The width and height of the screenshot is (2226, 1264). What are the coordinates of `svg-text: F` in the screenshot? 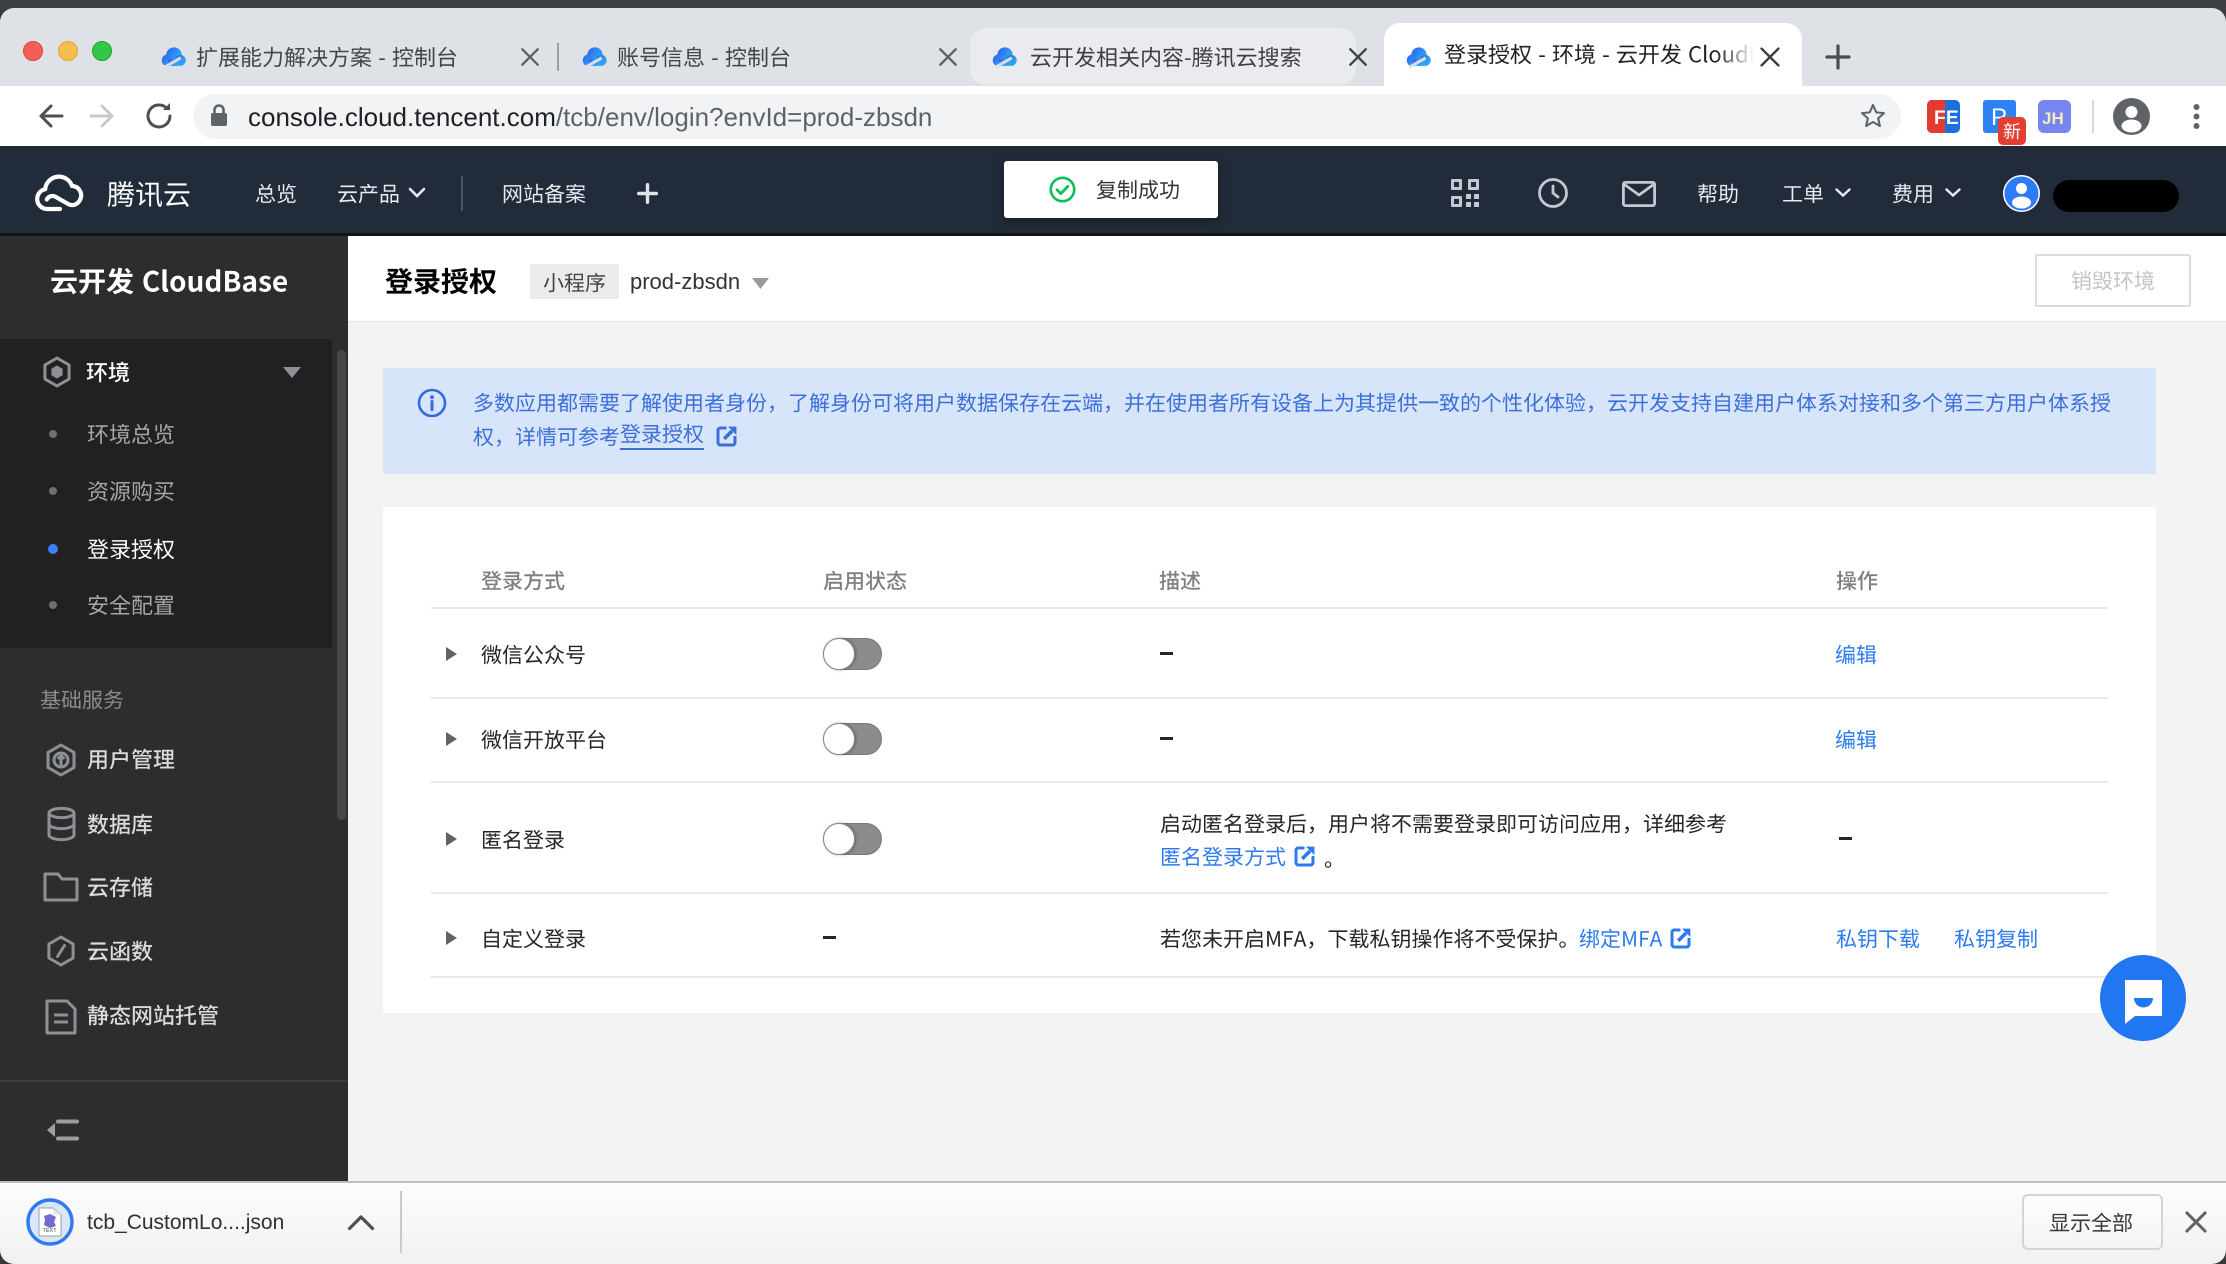 It's located at (1940, 118).